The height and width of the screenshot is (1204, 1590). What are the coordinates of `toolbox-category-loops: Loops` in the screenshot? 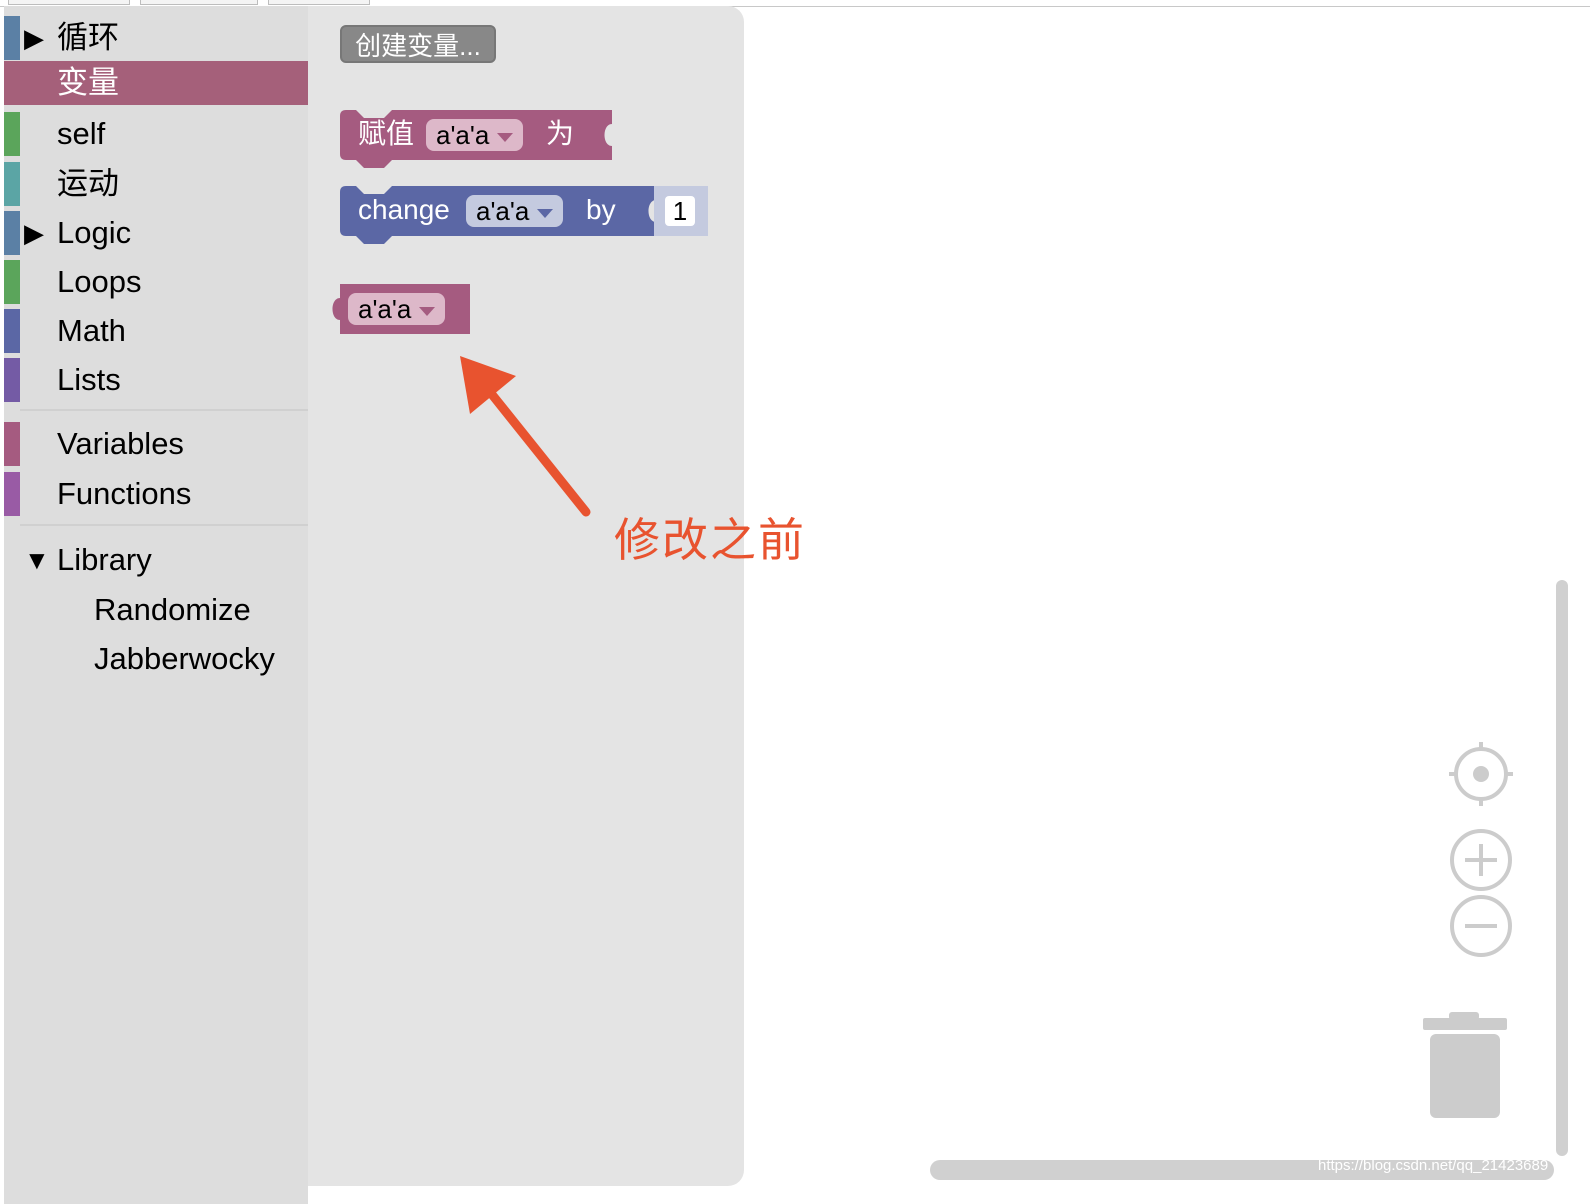 It's located at (156, 282).